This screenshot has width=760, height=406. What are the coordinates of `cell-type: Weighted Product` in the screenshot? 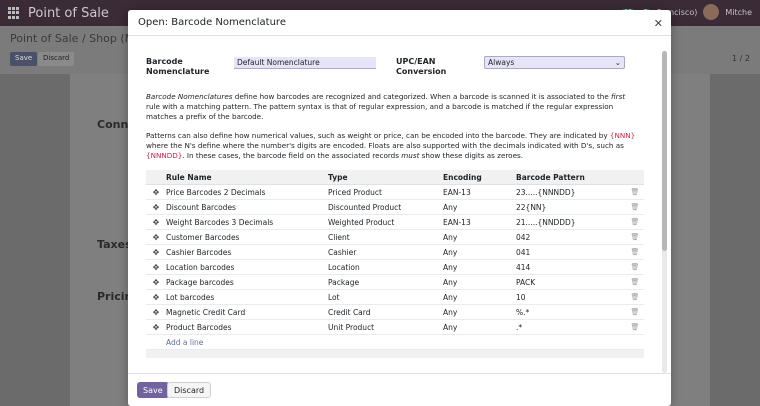 It's located at (385, 222).